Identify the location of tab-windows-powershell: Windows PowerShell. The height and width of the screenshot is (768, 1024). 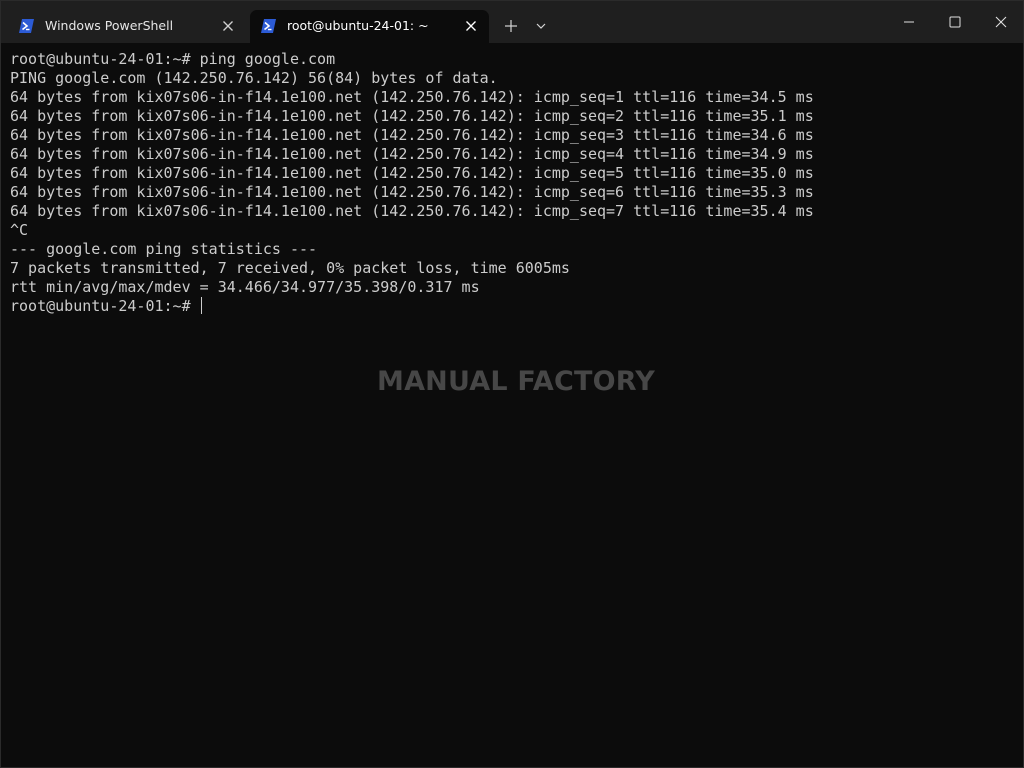
(127, 26).